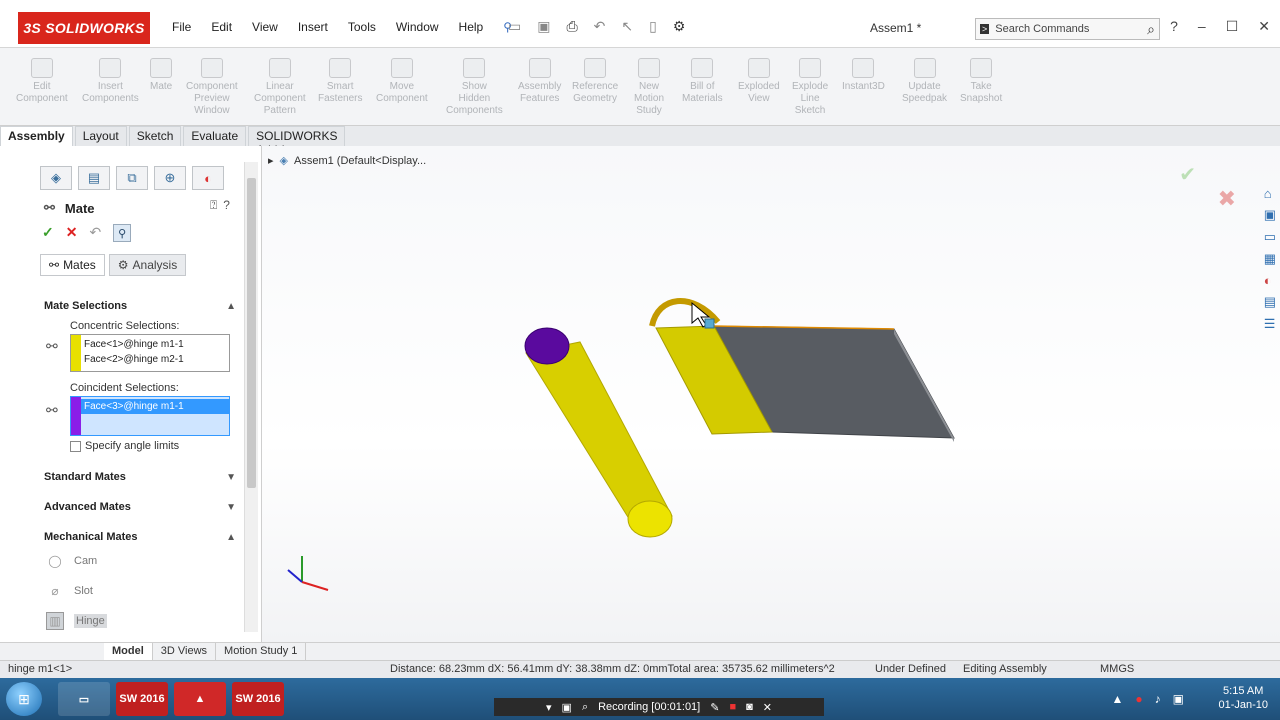 The height and width of the screenshot is (720, 1280). I want to click on coincident-item-1: Face<3>@hinge m1-1, so click(155, 406).